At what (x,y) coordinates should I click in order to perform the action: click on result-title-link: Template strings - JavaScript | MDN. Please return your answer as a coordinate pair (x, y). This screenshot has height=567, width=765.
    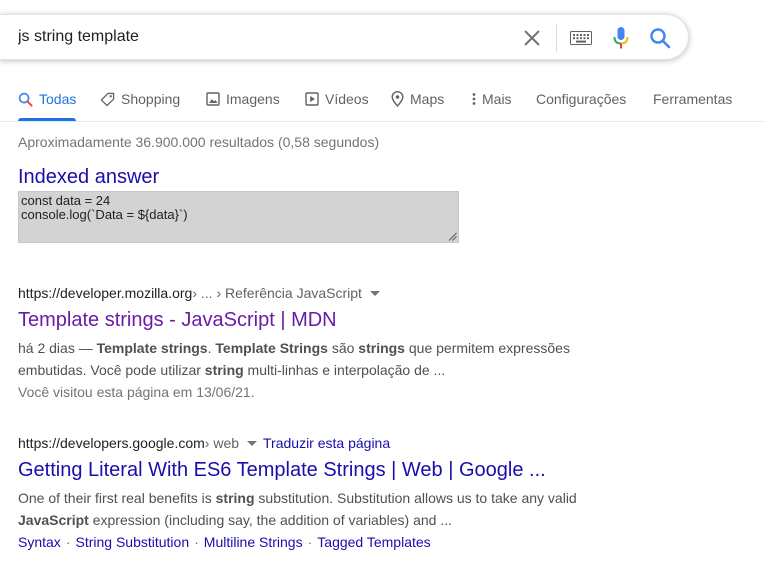
    Looking at the image, I should click on (177, 320).